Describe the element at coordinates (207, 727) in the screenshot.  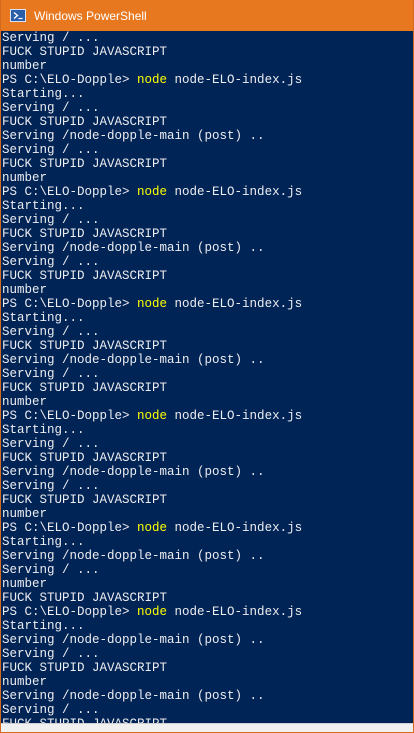
I see `horizontal-scrollbar` at that location.